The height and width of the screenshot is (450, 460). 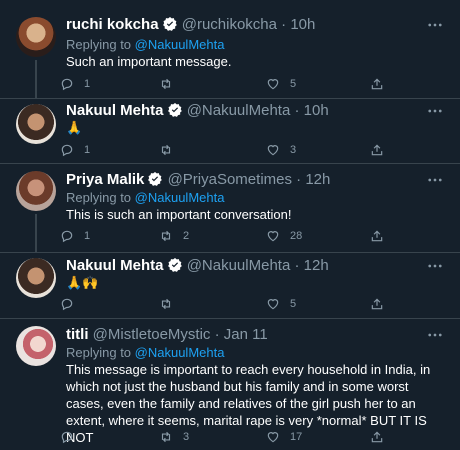 I want to click on retweet-button: 3, so click(x=174, y=437).